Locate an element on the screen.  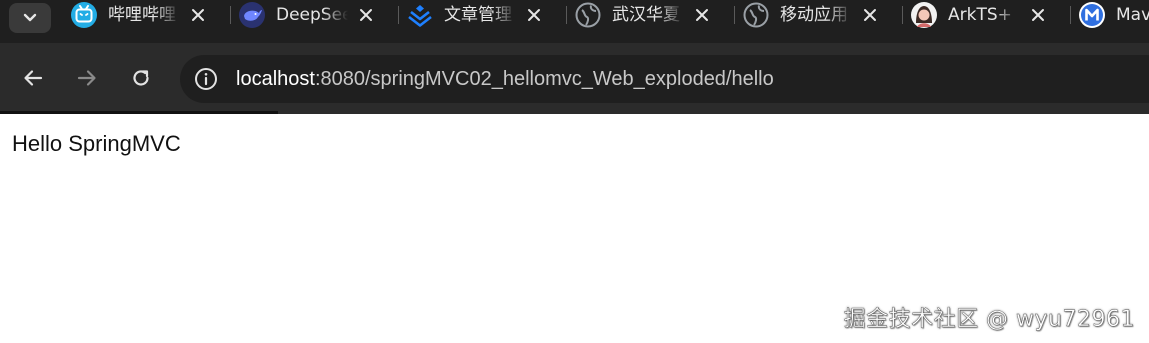
back-arrow-icon is located at coordinates (33, 78).